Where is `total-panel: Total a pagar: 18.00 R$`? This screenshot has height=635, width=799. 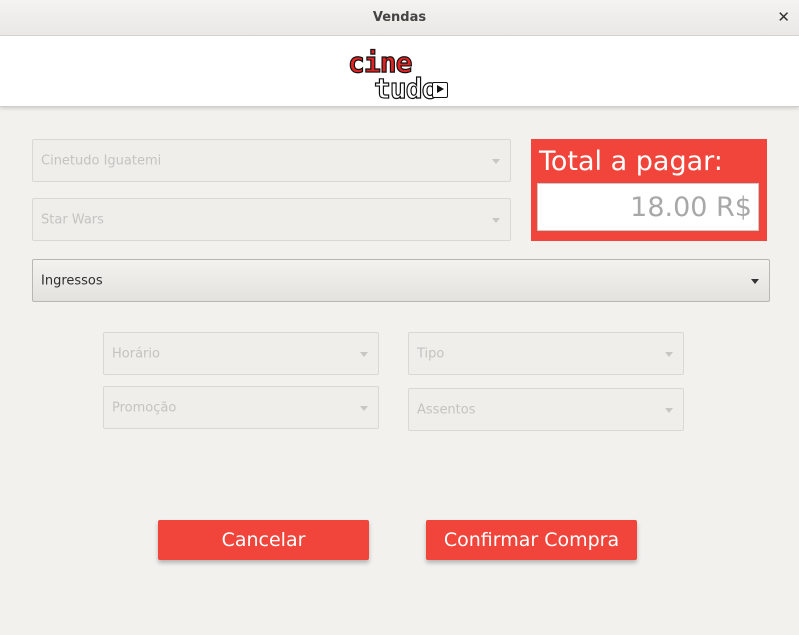
total-panel: Total a pagar: 18.00 R$ is located at coordinates (649, 190).